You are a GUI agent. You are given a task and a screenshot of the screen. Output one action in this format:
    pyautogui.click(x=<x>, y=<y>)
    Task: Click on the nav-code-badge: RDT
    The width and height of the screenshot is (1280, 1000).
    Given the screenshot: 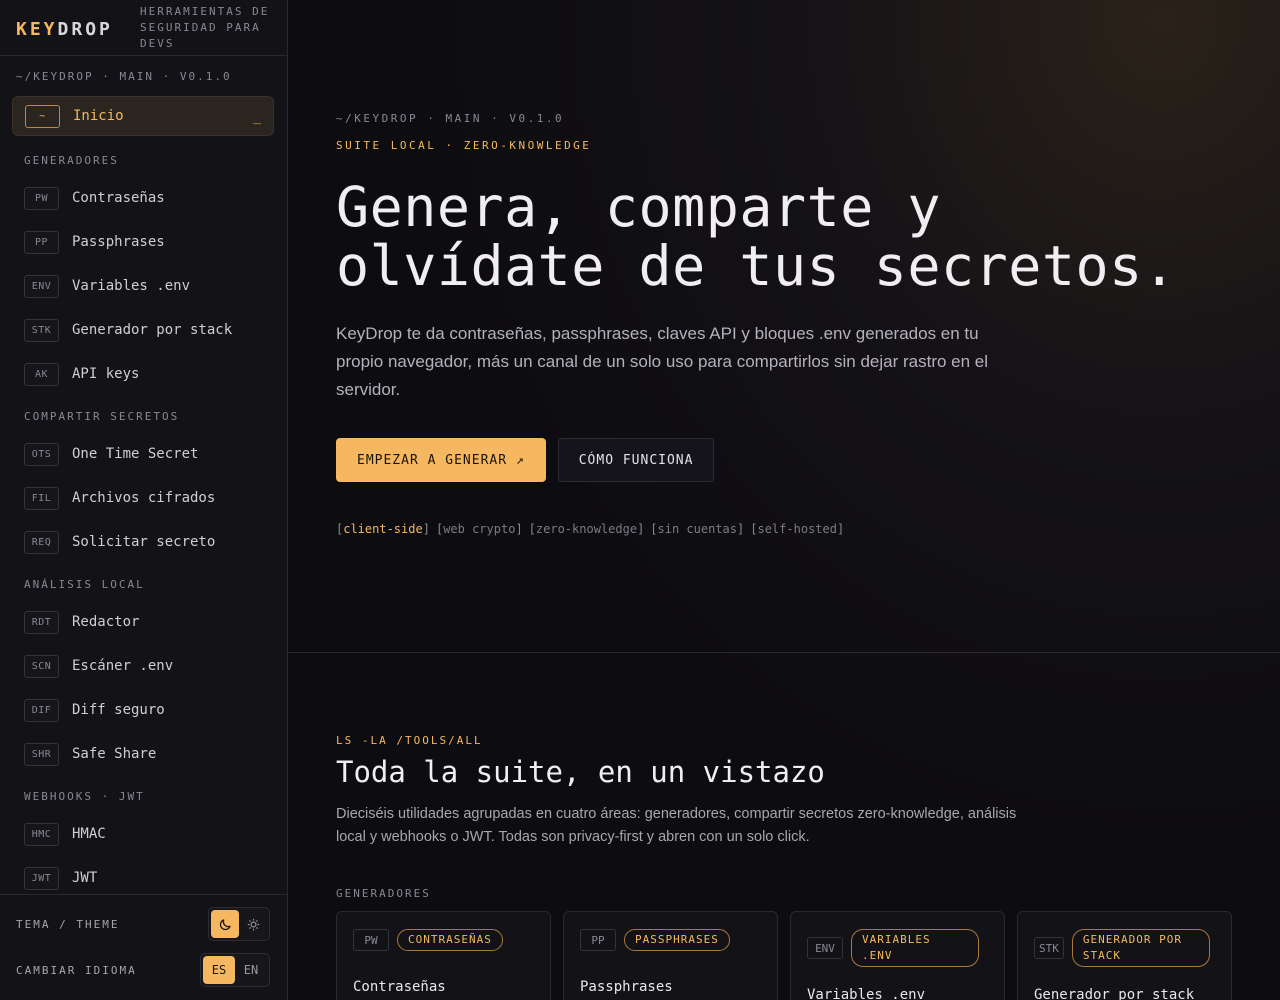 What is the action you would take?
    pyautogui.click(x=41, y=622)
    